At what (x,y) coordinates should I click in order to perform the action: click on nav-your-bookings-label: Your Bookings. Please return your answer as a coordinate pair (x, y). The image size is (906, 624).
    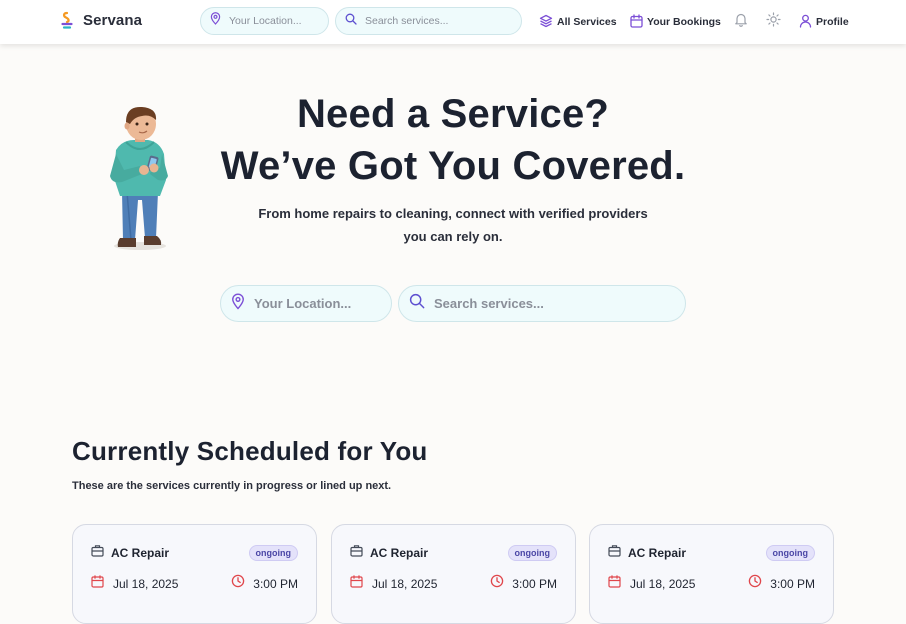
    Looking at the image, I should click on (684, 22).